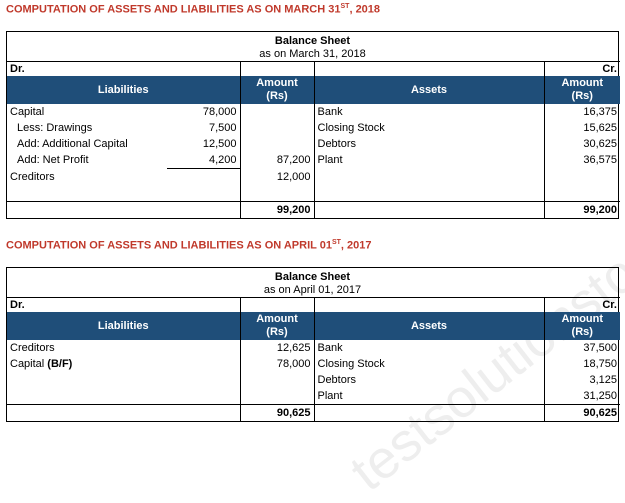 The image size is (625, 503). Describe the element at coordinates (313, 348) in the screenshot. I see `table-row: Creditors 12,625 Bank 37,500` at that location.